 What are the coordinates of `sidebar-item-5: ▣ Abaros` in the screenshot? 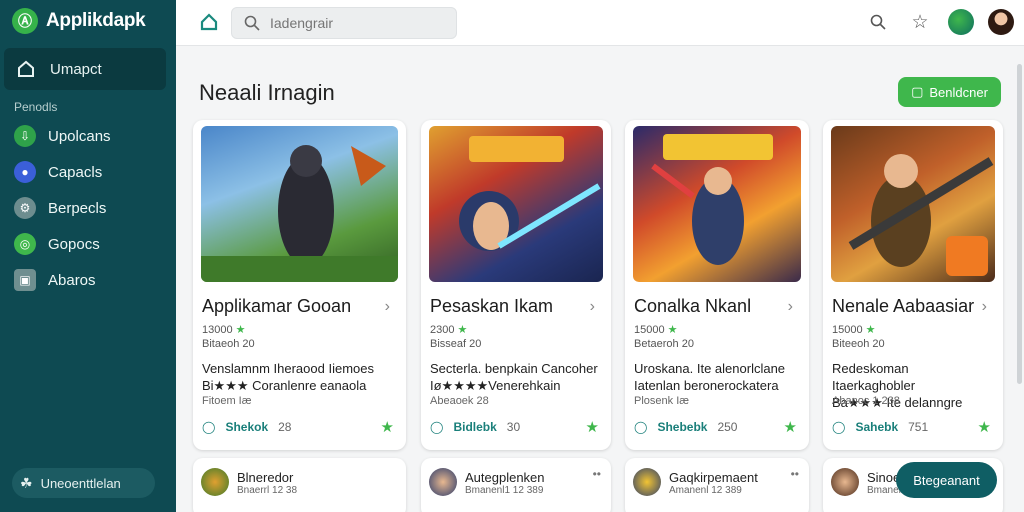 It's located at (88, 280).